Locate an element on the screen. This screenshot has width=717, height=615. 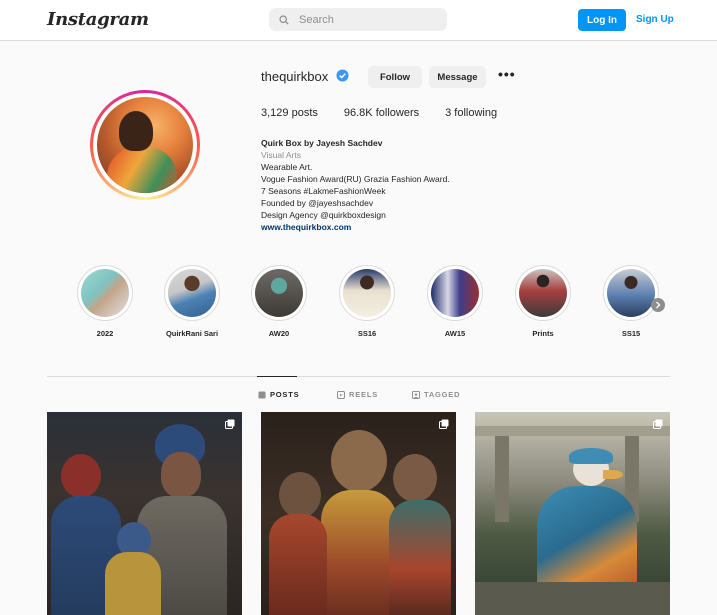
story-highlight: 2022 is located at coordinates (105, 301).